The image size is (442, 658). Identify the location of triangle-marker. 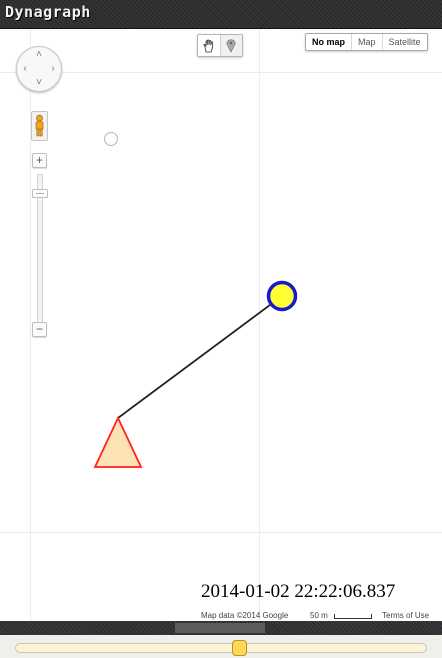
(118, 441).